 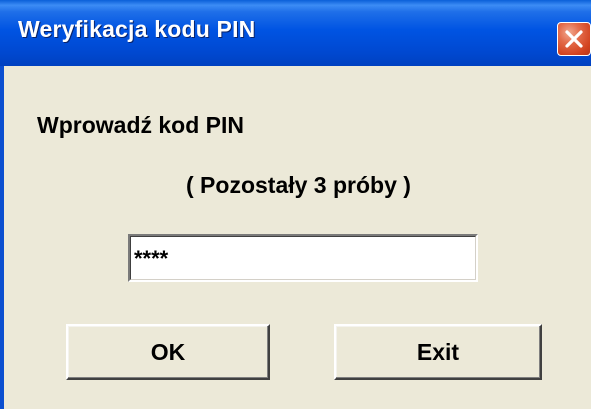 I want to click on close-button, so click(x=574, y=39).